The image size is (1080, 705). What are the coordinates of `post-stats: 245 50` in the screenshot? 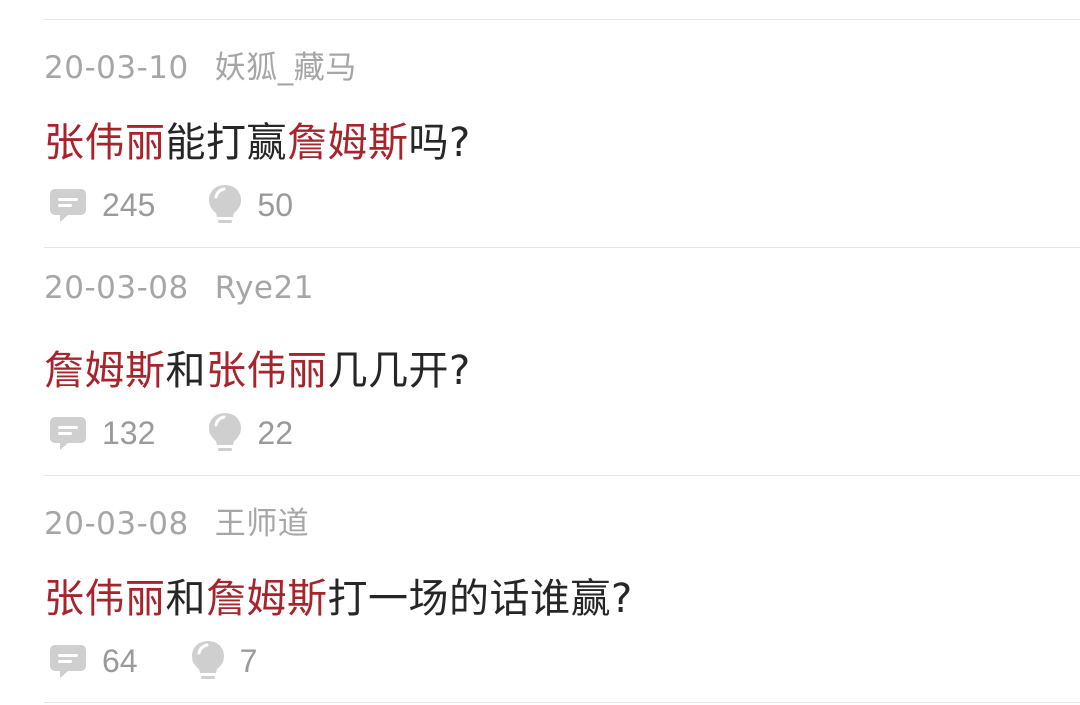 It's located at (170, 205).